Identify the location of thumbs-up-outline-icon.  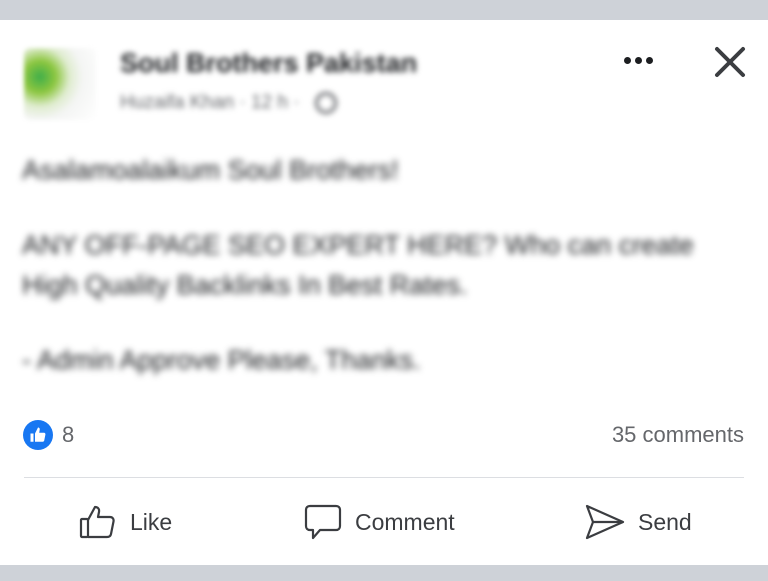
(97, 522).